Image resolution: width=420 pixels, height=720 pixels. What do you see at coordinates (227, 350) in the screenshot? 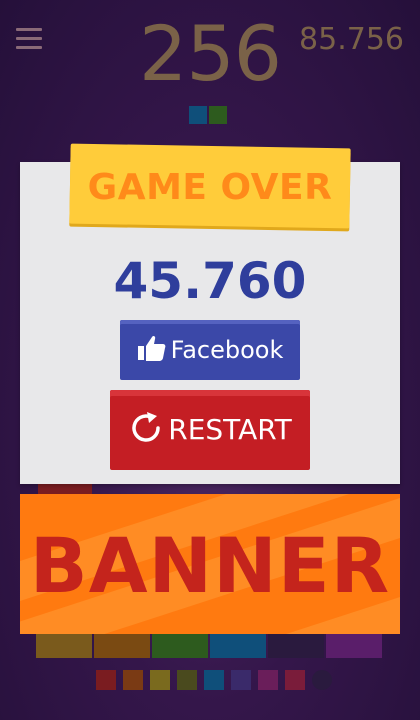
I see `facebook-button-label: Facebook` at bounding box center [227, 350].